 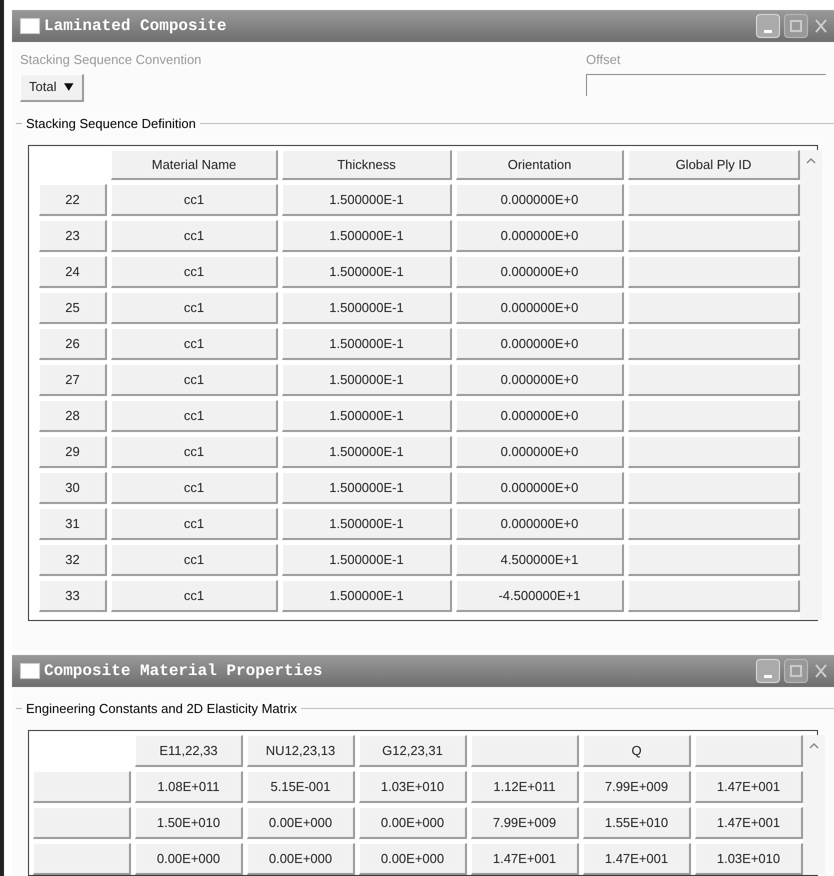 I want to click on row-header: 33, so click(x=73, y=596).